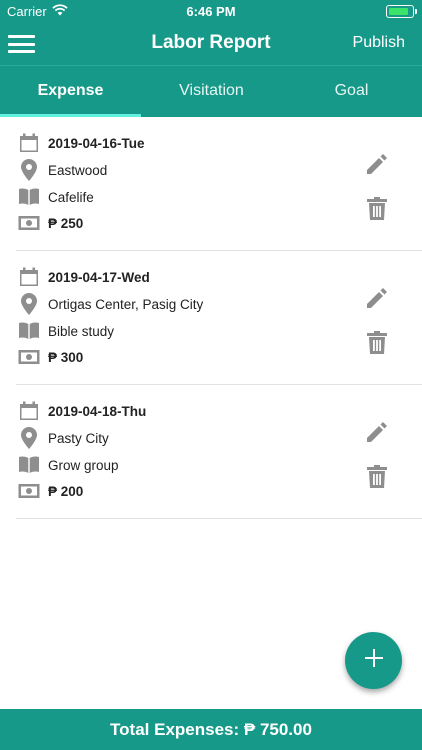 The image size is (422, 750). What do you see at coordinates (211, 43) in the screenshot?
I see `nav-bar: Labor Report Publish` at bounding box center [211, 43].